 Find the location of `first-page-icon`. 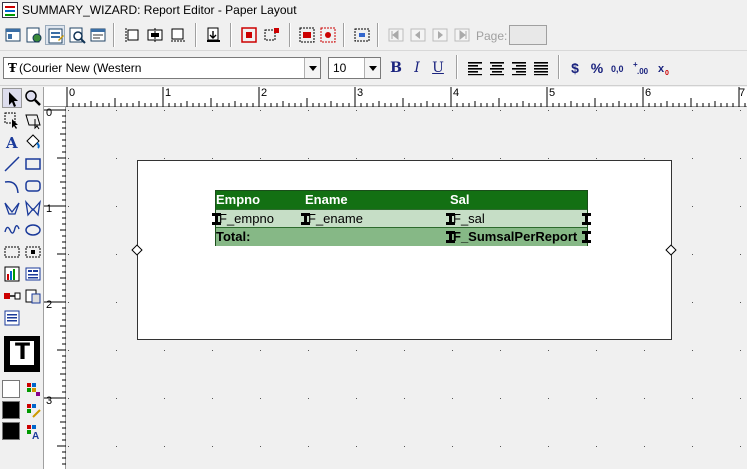

first-page-icon is located at coordinates (396, 35).